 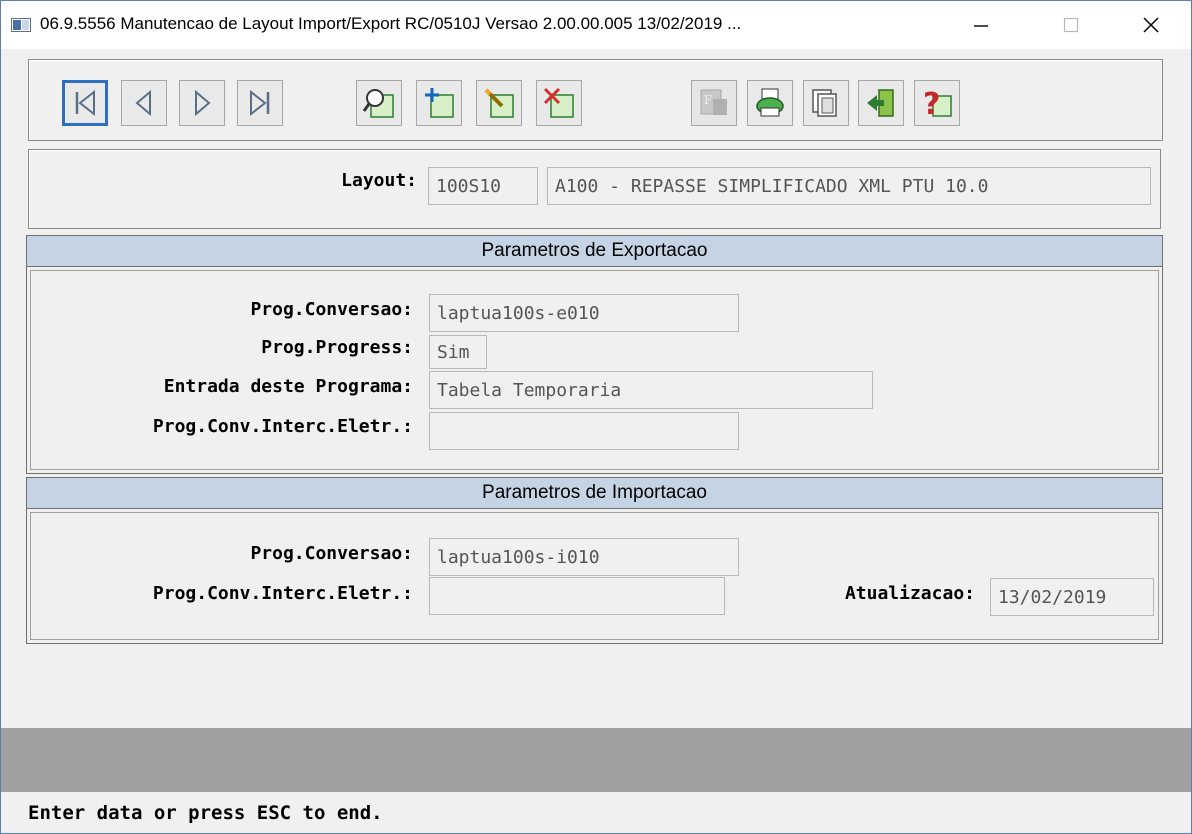 I want to click on first-record-button, so click(x=85, y=103).